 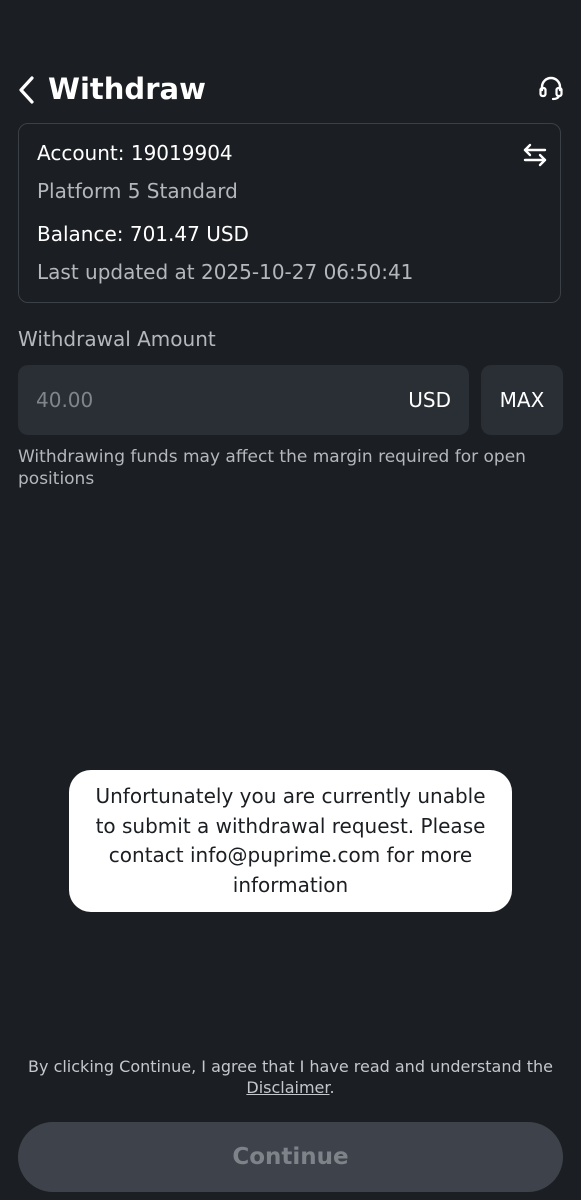 I want to click on headset-icon, so click(x=551, y=88).